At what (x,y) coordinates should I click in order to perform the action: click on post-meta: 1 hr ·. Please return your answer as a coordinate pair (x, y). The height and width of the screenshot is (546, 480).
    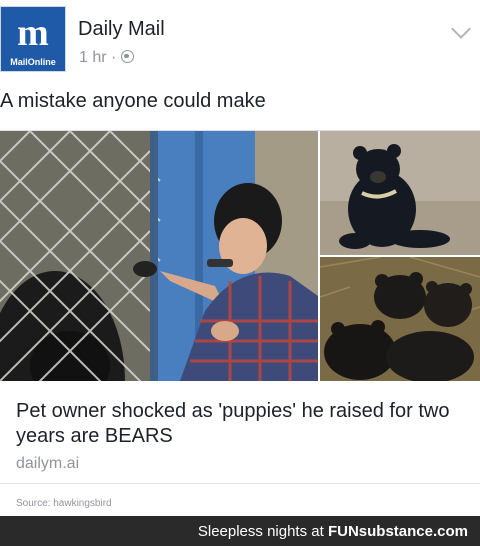
    Looking at the image, I should click on (106, 58).